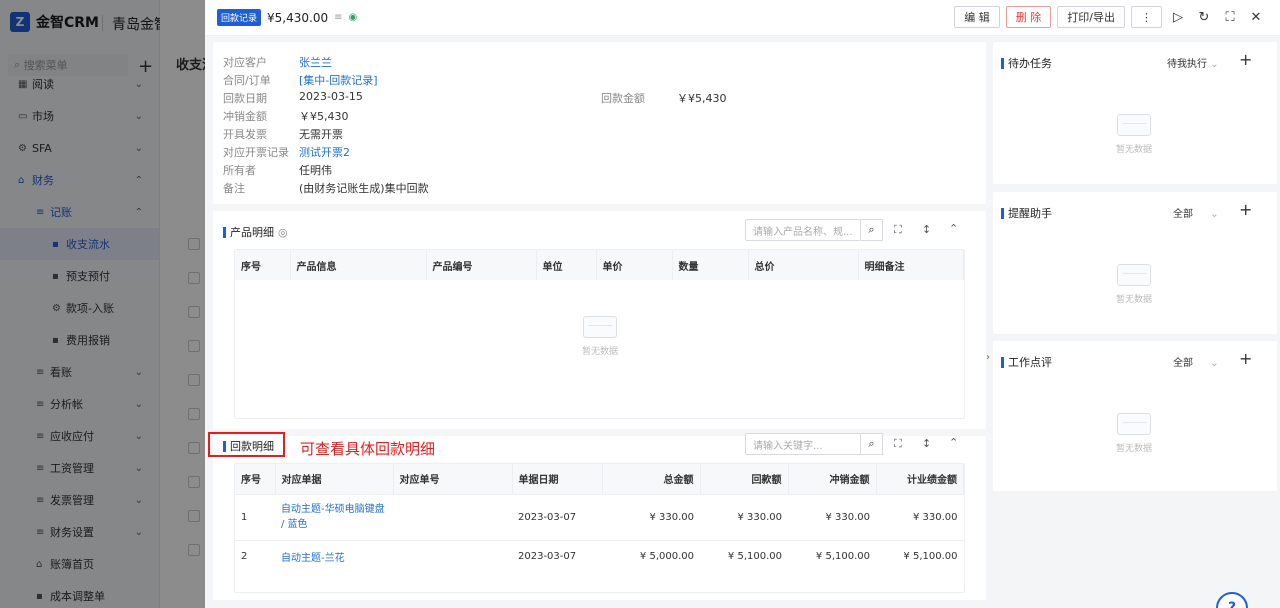 The height and width of the screenshot is (608, 1280). I want to click on doc-link: 自动主题-华硕电脑键盘 / 蓝色, so click(334, 516).